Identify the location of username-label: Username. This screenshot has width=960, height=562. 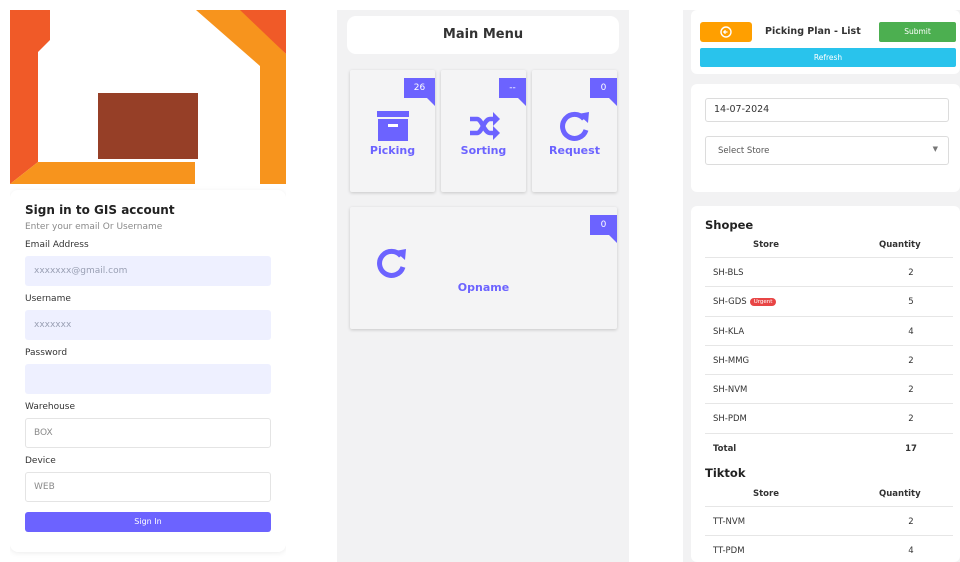
(48, 299).